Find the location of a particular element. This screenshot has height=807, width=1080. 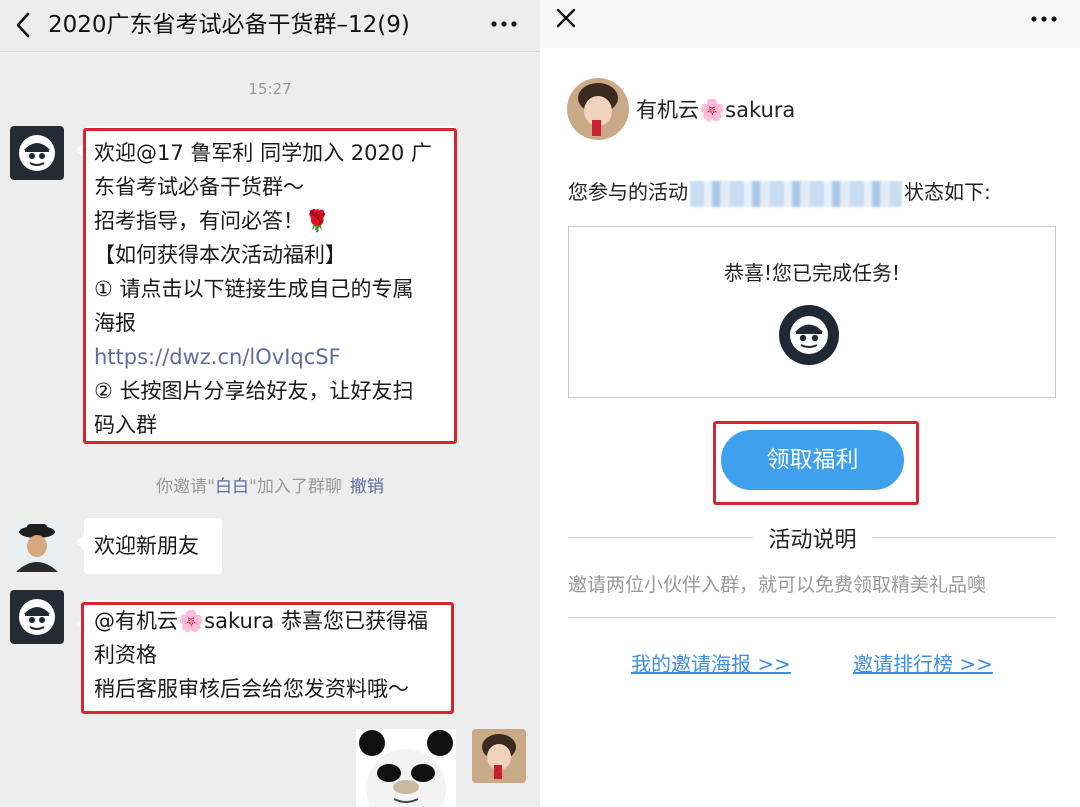

status-suffix: 状态如下: is located at coordinates (947, 192).